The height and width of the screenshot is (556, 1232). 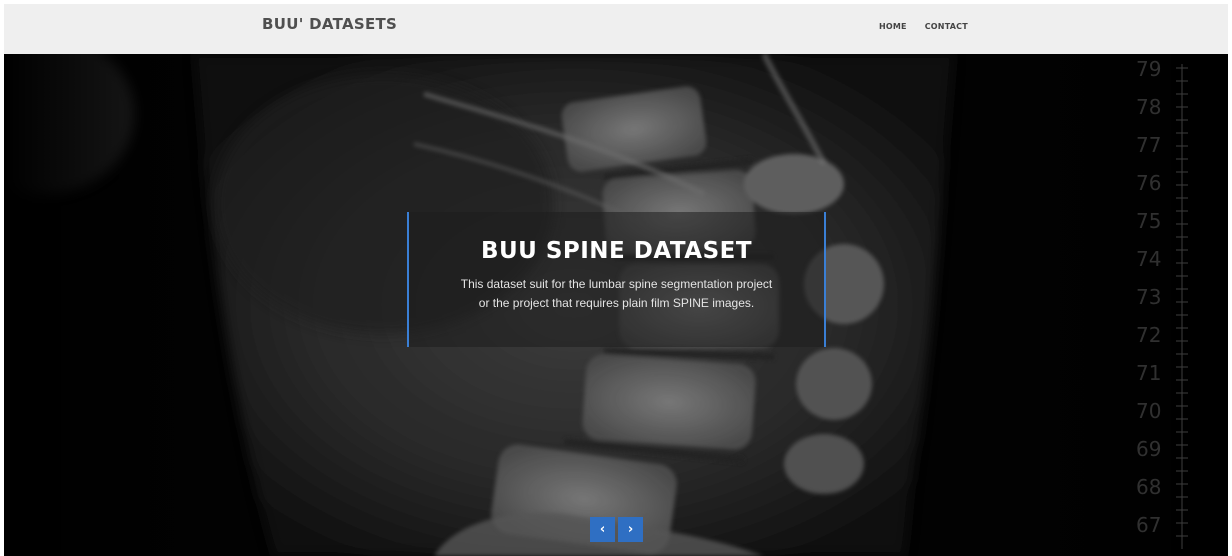 What do you see at coordinates (1148, 183) in the screenshot?
I see `ruler-number: 76` at bounding box center [1148, 183].